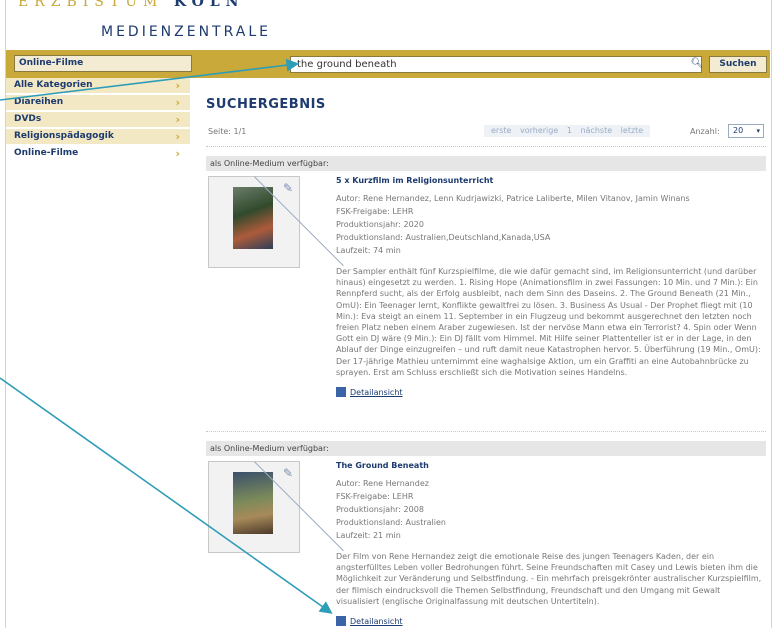 Image resolution: width=779 pixels, height=628 pixels. I want to click on anzahl-select: 20 ▾, so click(746, 131).